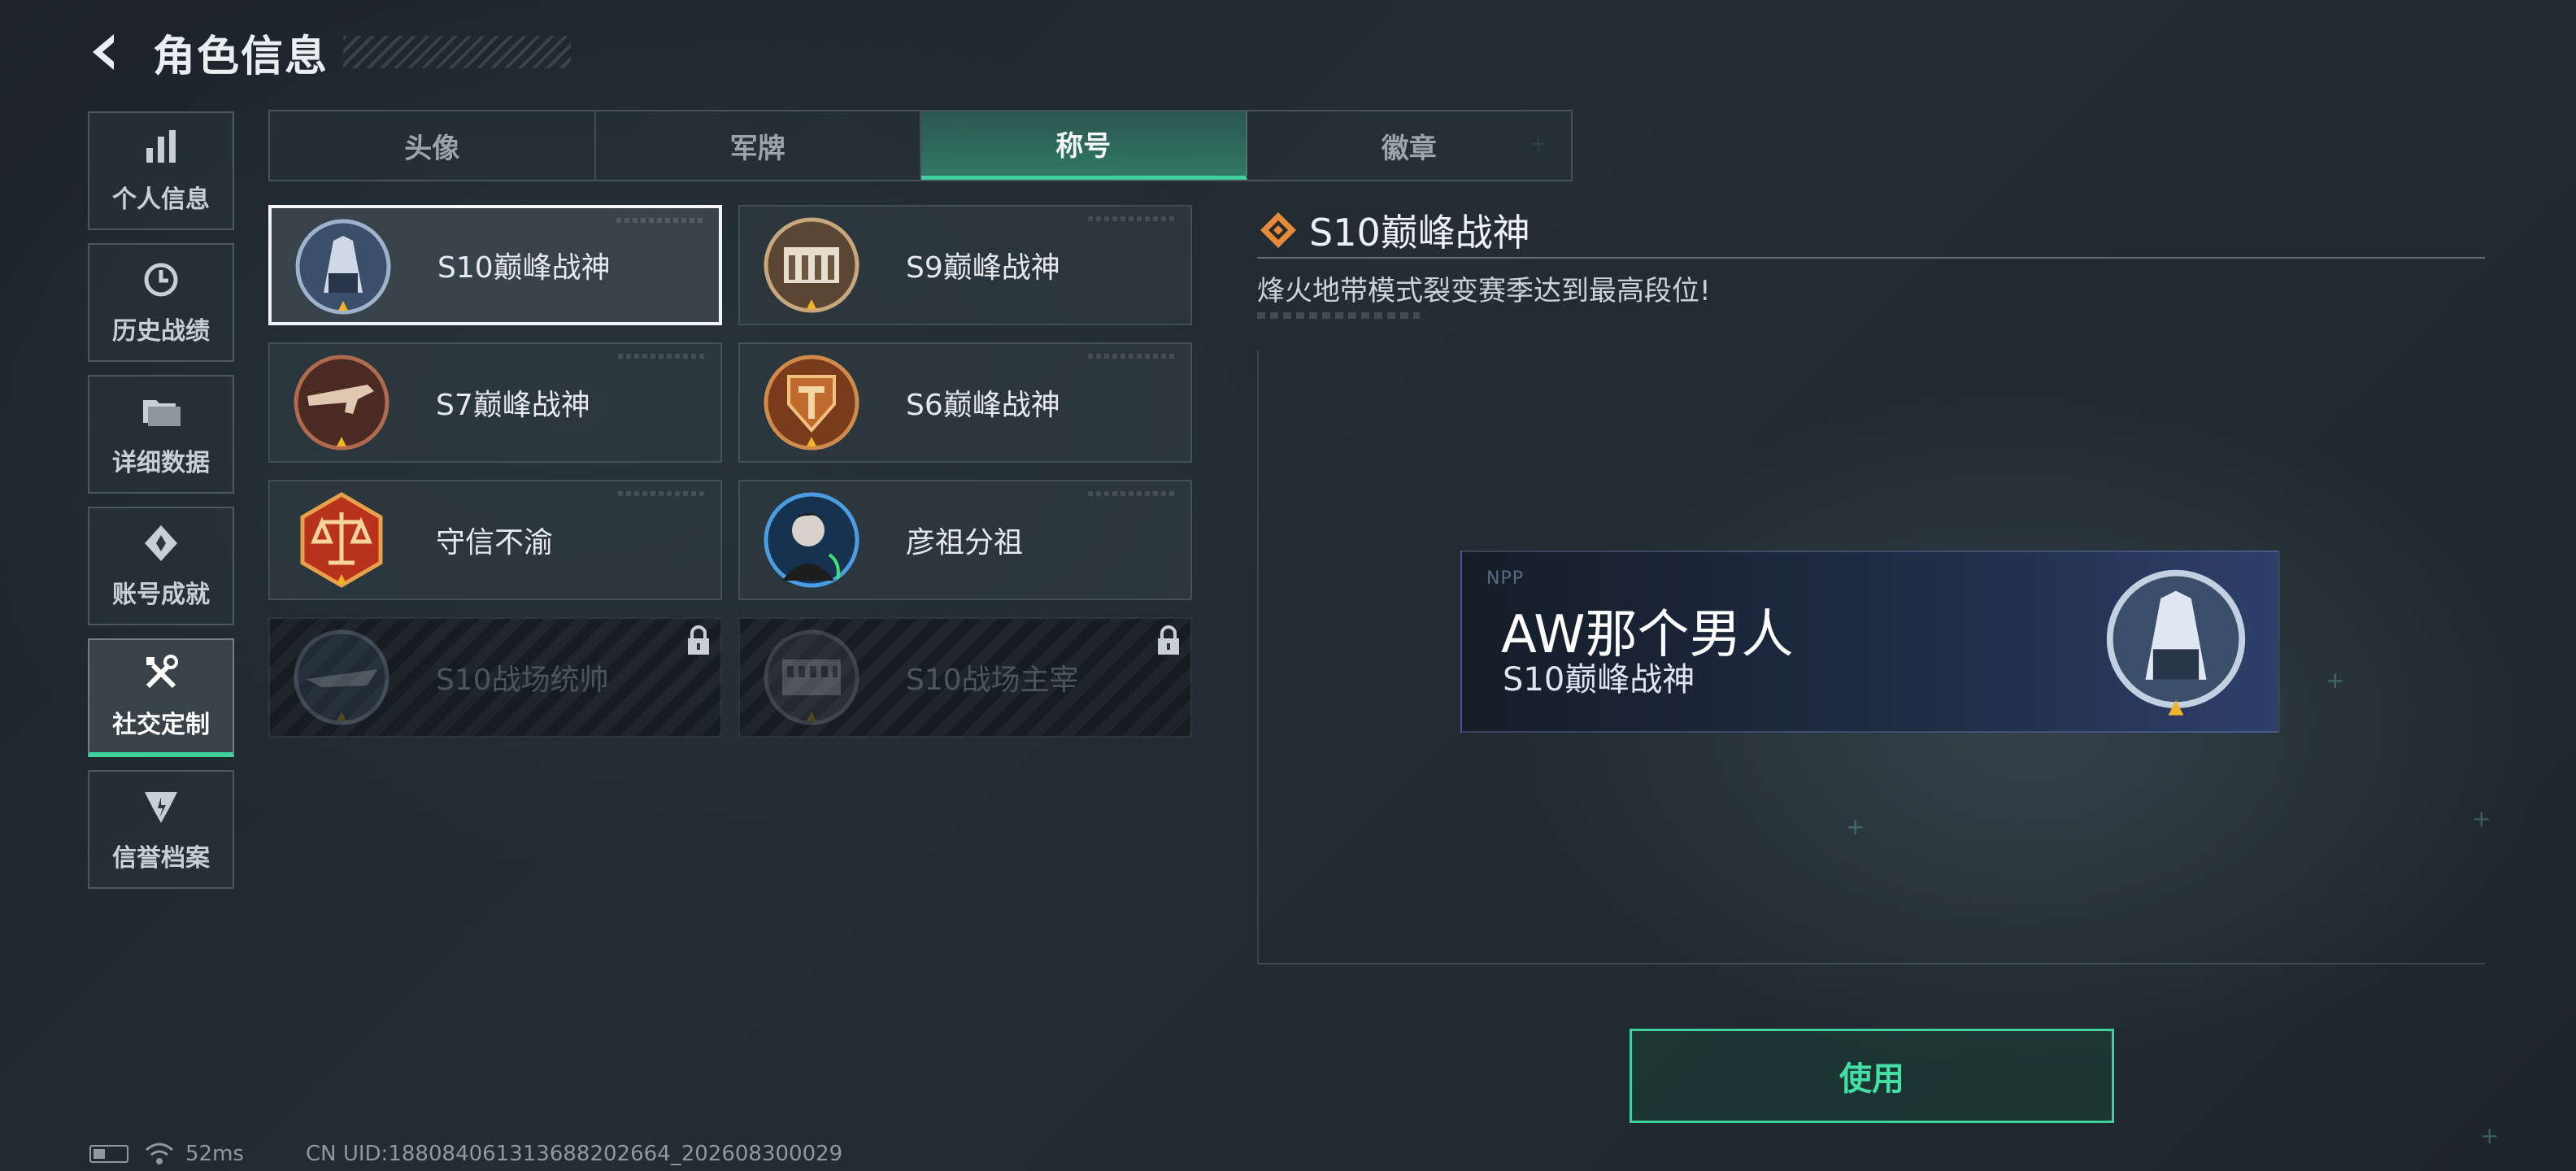 The image size is (2576, 1171). Describe the element at coordinates (161, 302) in the screenshot. I see `sidebar-item-history: 历史战绩` at that location.